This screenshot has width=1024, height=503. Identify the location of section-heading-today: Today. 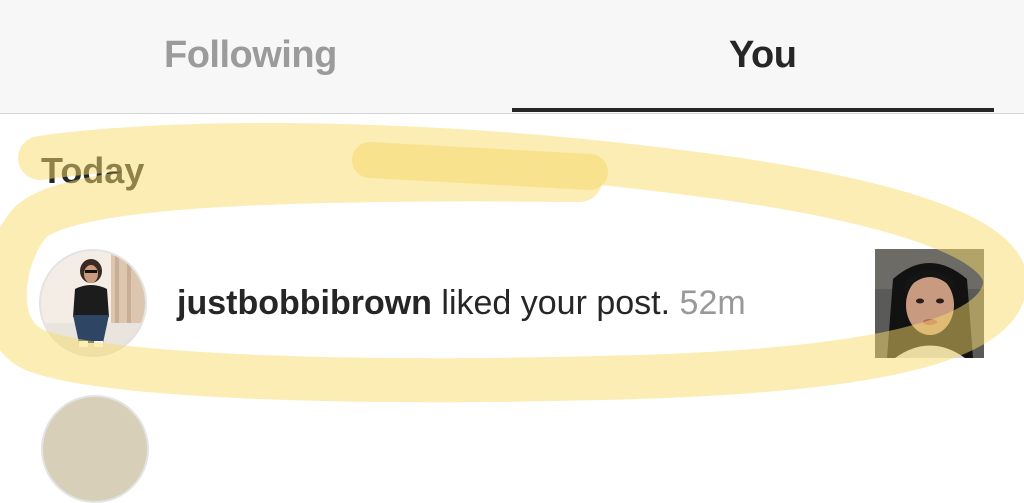
(93, 170).